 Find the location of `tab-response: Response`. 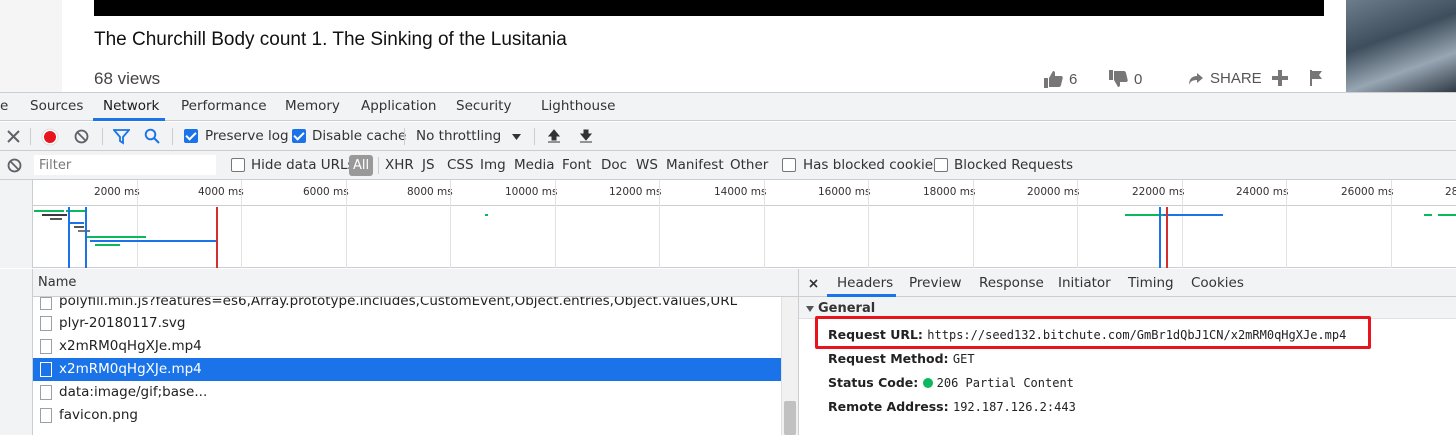

tab-response: Response is located at coordinates (1011, 283).